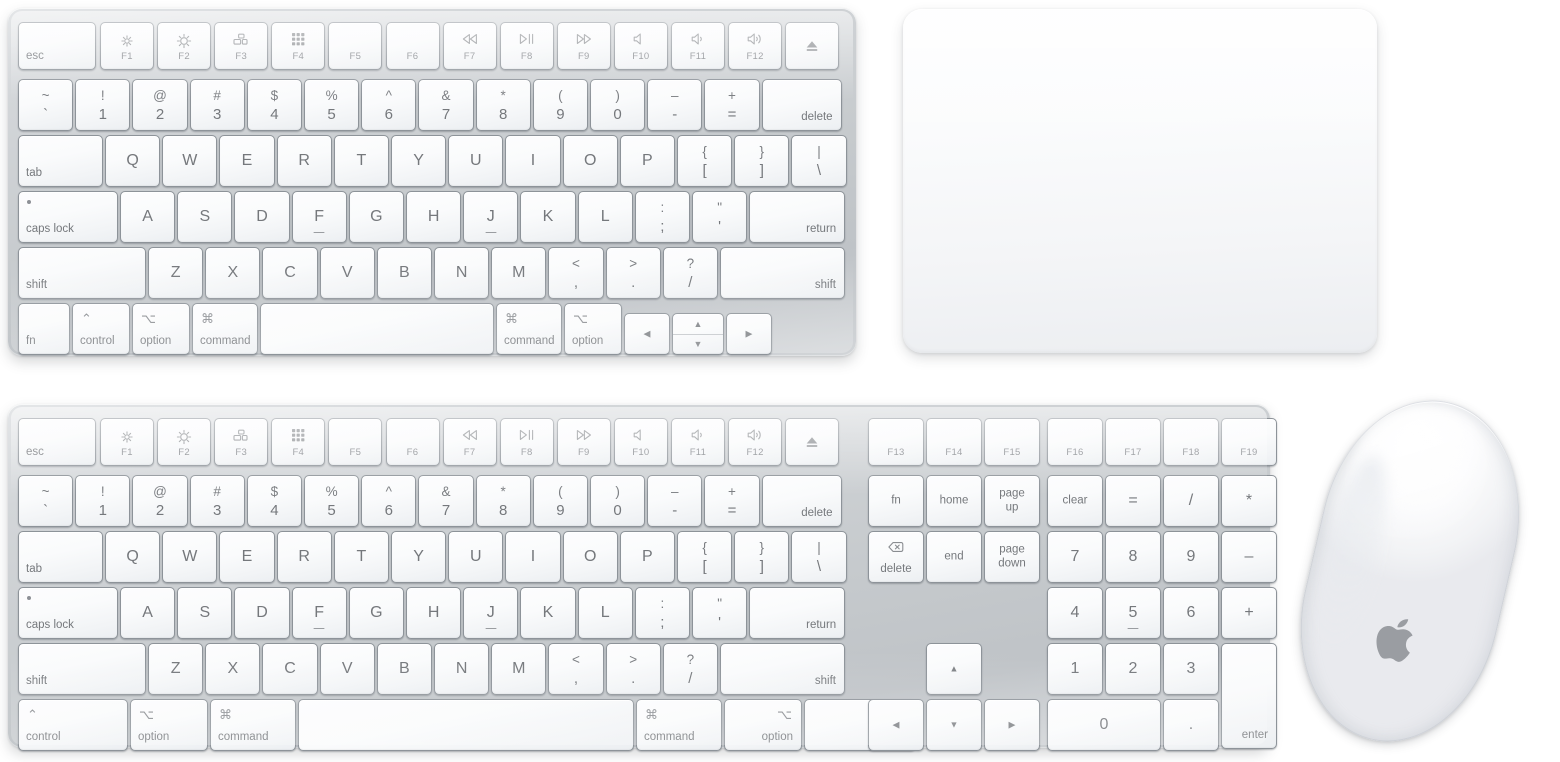 Image resolution: width=1560 pixels, height=762 pixels. Describe the element at coordinates (720, 217) in the screenshot. I see `key-quote: " '` at that location.